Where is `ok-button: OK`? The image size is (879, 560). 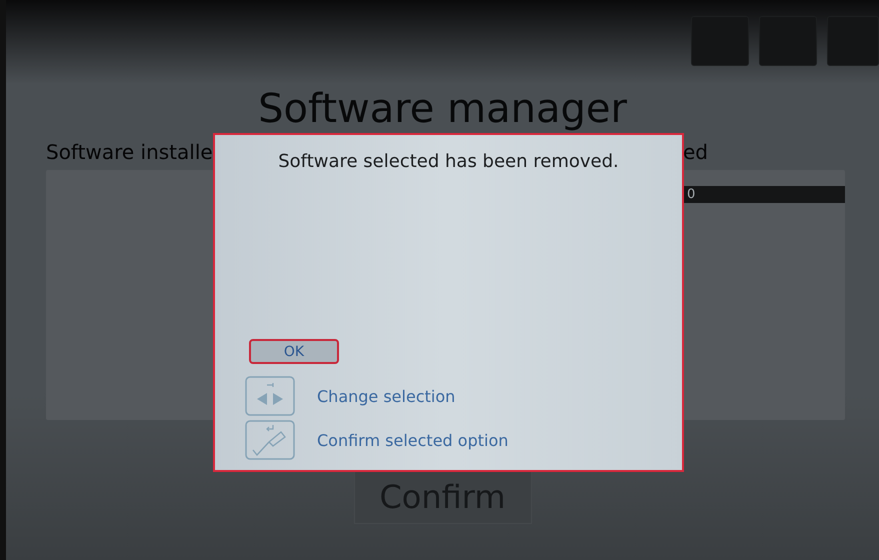 ok-button: OK is located at coordinates (294, 351).